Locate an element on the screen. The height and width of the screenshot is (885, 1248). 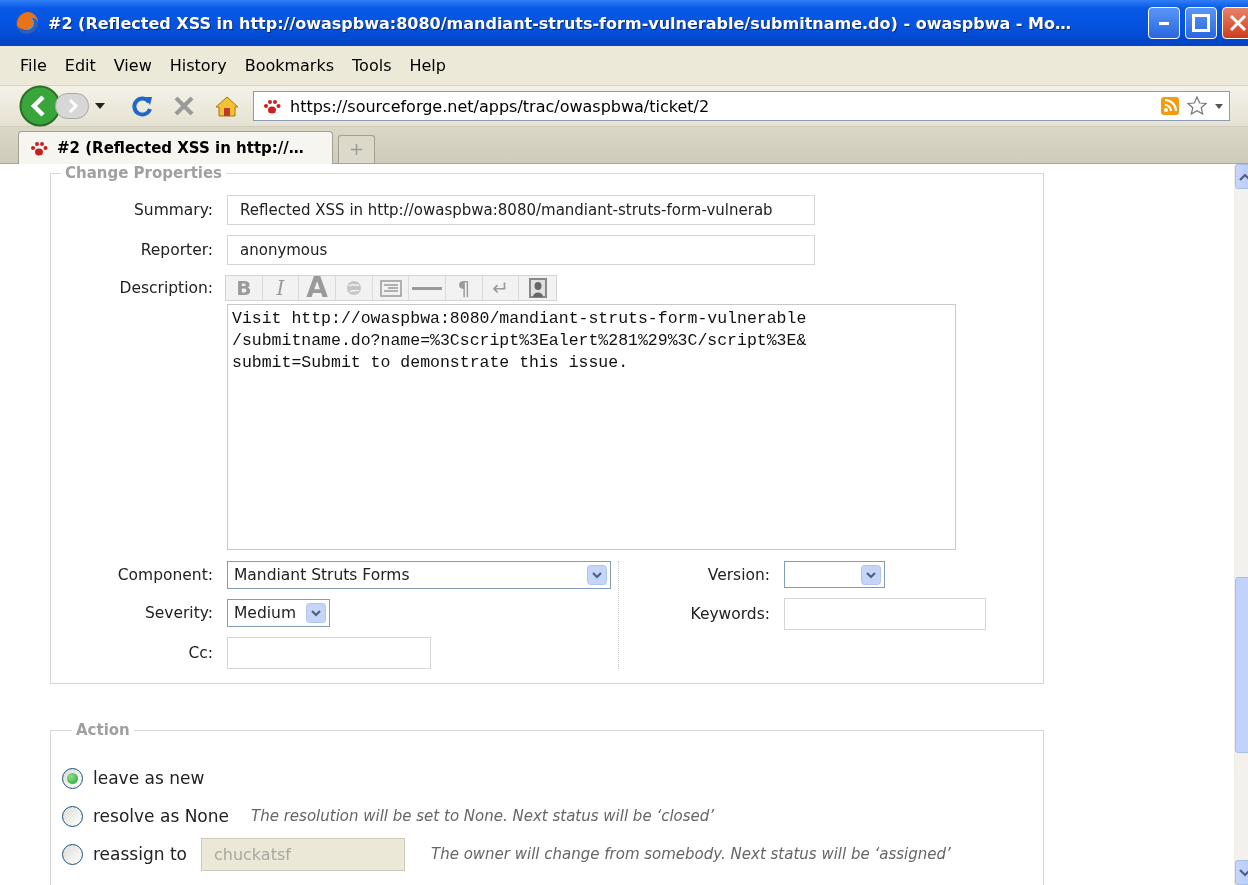
hint-text: The resolution will be set to None. Next status will be ‘closed’ is located at coordinates (483, 816).